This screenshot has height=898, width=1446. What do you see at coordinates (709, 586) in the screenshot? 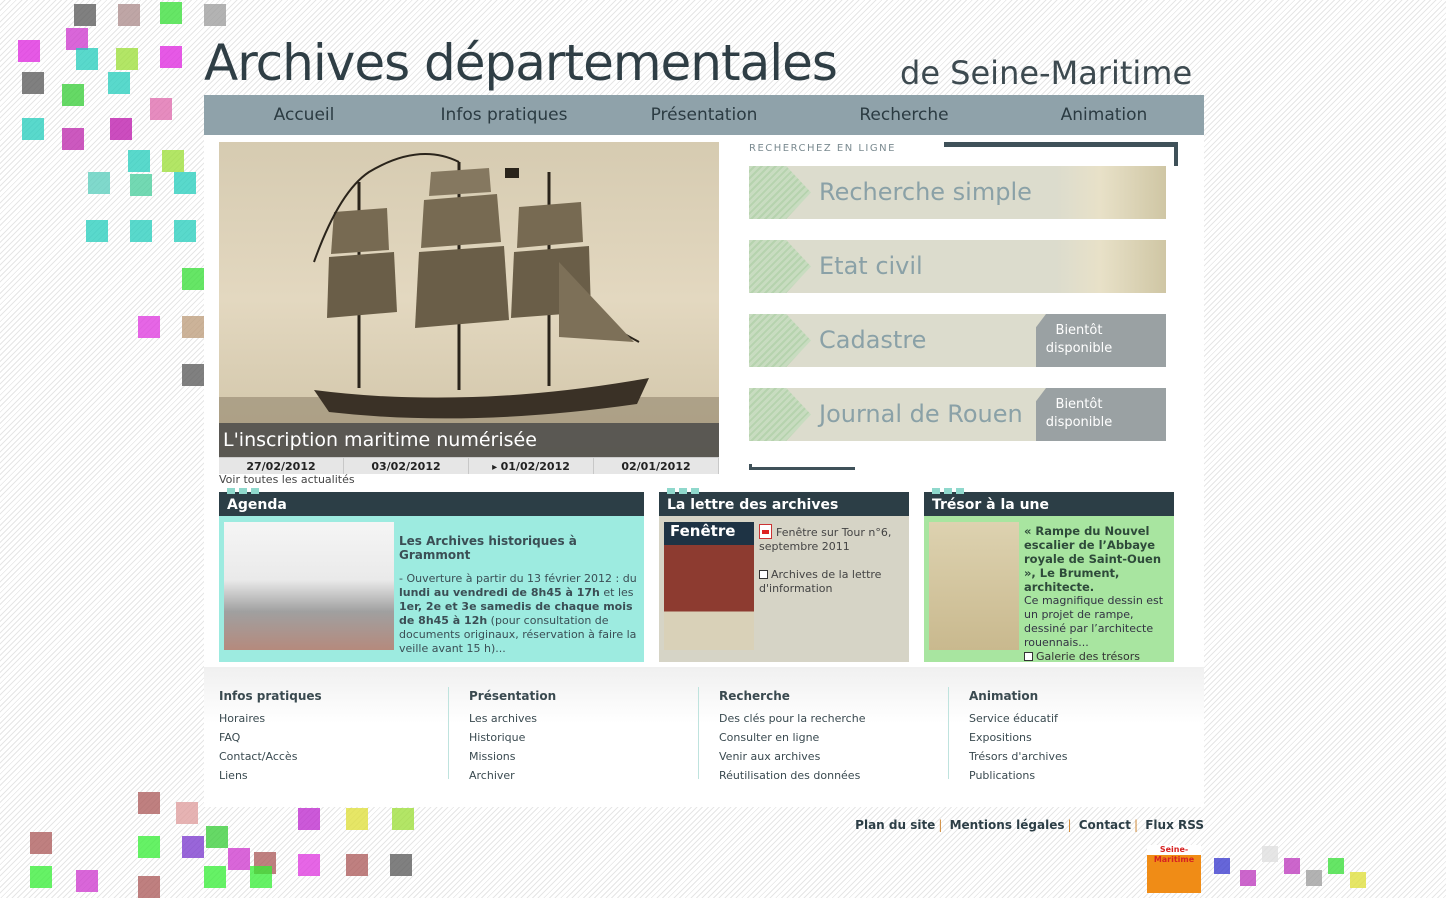
I see `newsletter-cover: Fenêtre` at bounding box center [709, 586].